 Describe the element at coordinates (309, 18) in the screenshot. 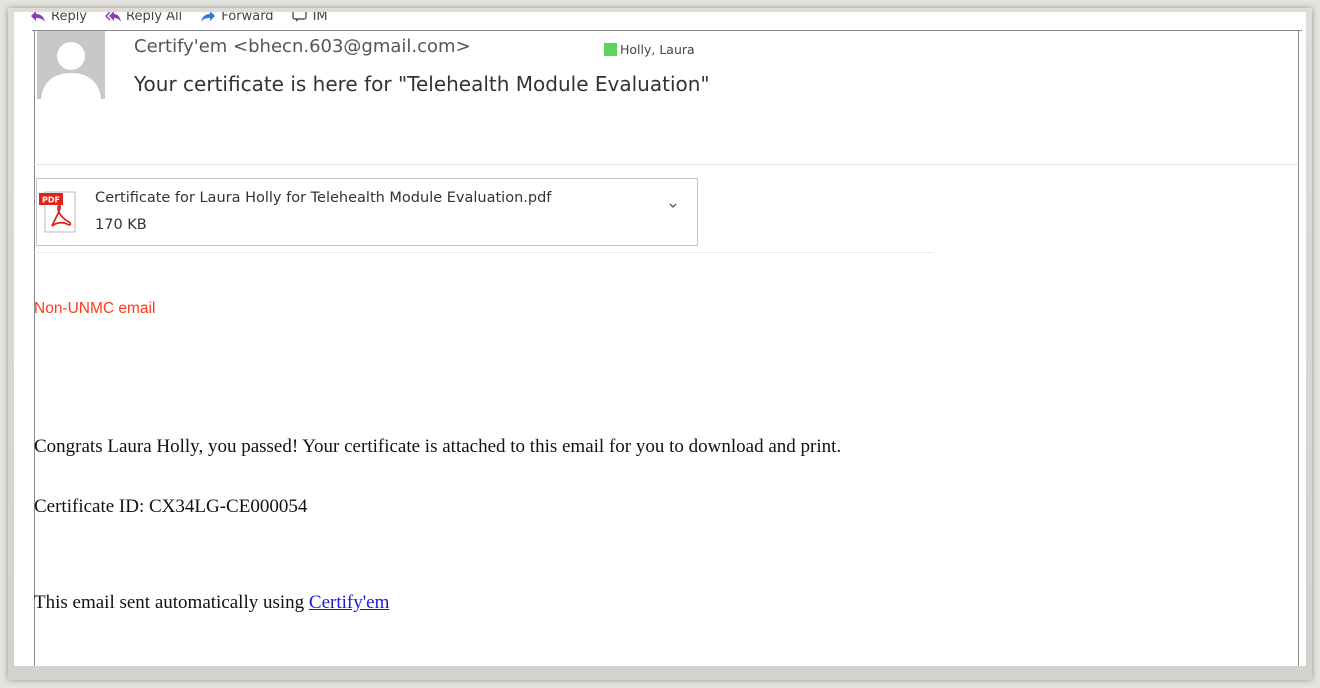

I see `im-button: IM` at that location.